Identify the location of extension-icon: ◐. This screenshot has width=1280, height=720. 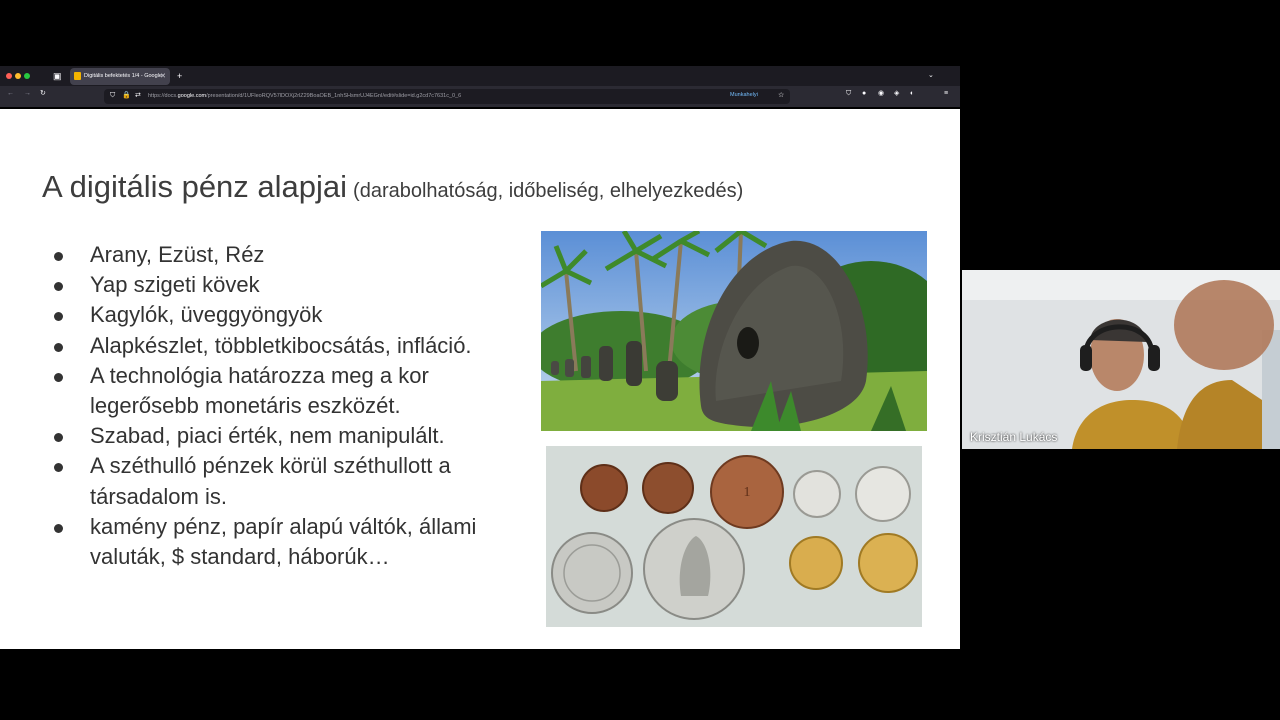
(912, 94).